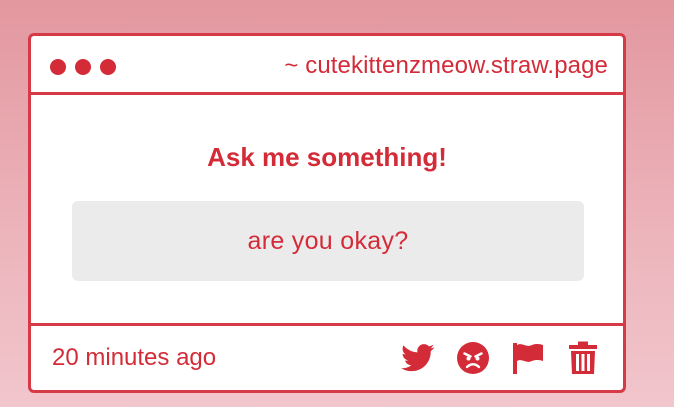 This screenshot has width=674, height=407. What do you see at coordinates (446, 65) in the screenshot?
I see `page-url: ~ cutekittenzmeow.straw.page` at bounding box center [446, 65].